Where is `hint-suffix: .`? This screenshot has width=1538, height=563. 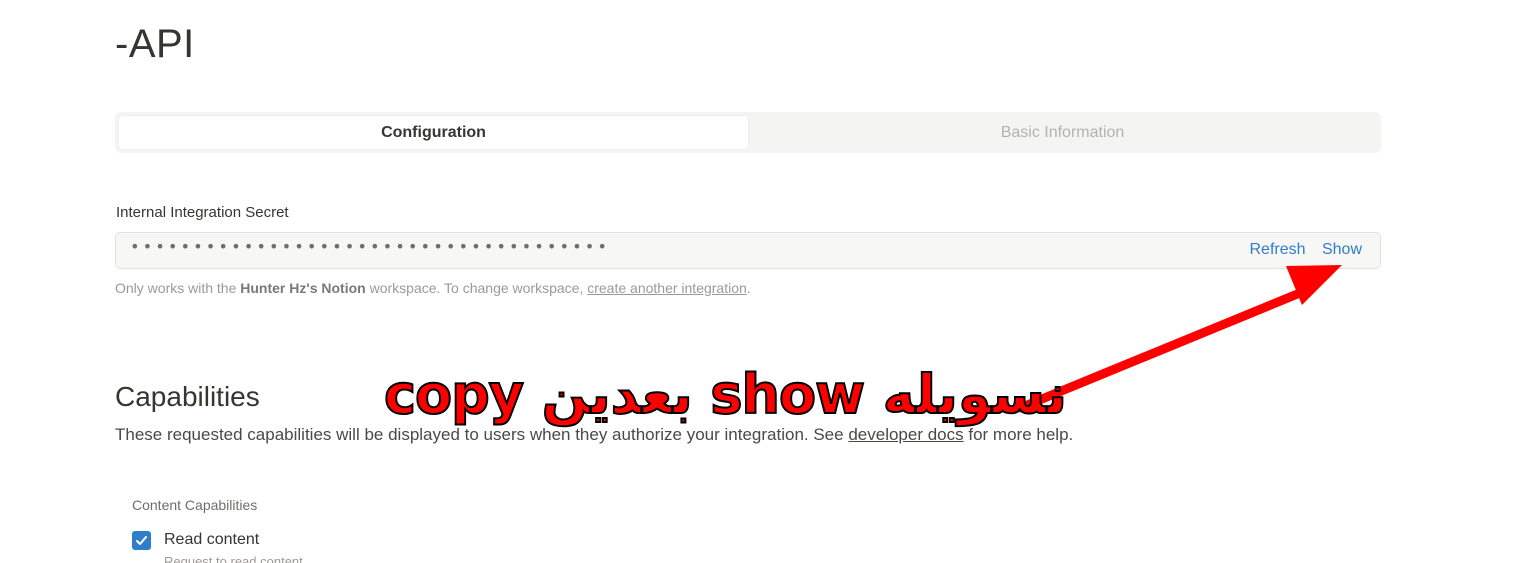 hint-suffix: . is located at coordinates (748, 288).